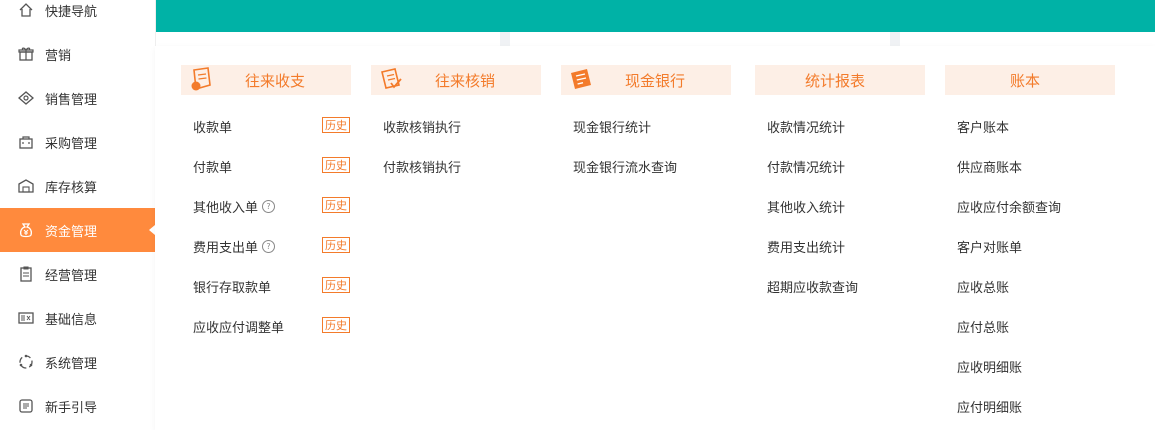  Describe the element at coordinates (26, 318) in the screenshot. I see `id-card-icon` at that location.